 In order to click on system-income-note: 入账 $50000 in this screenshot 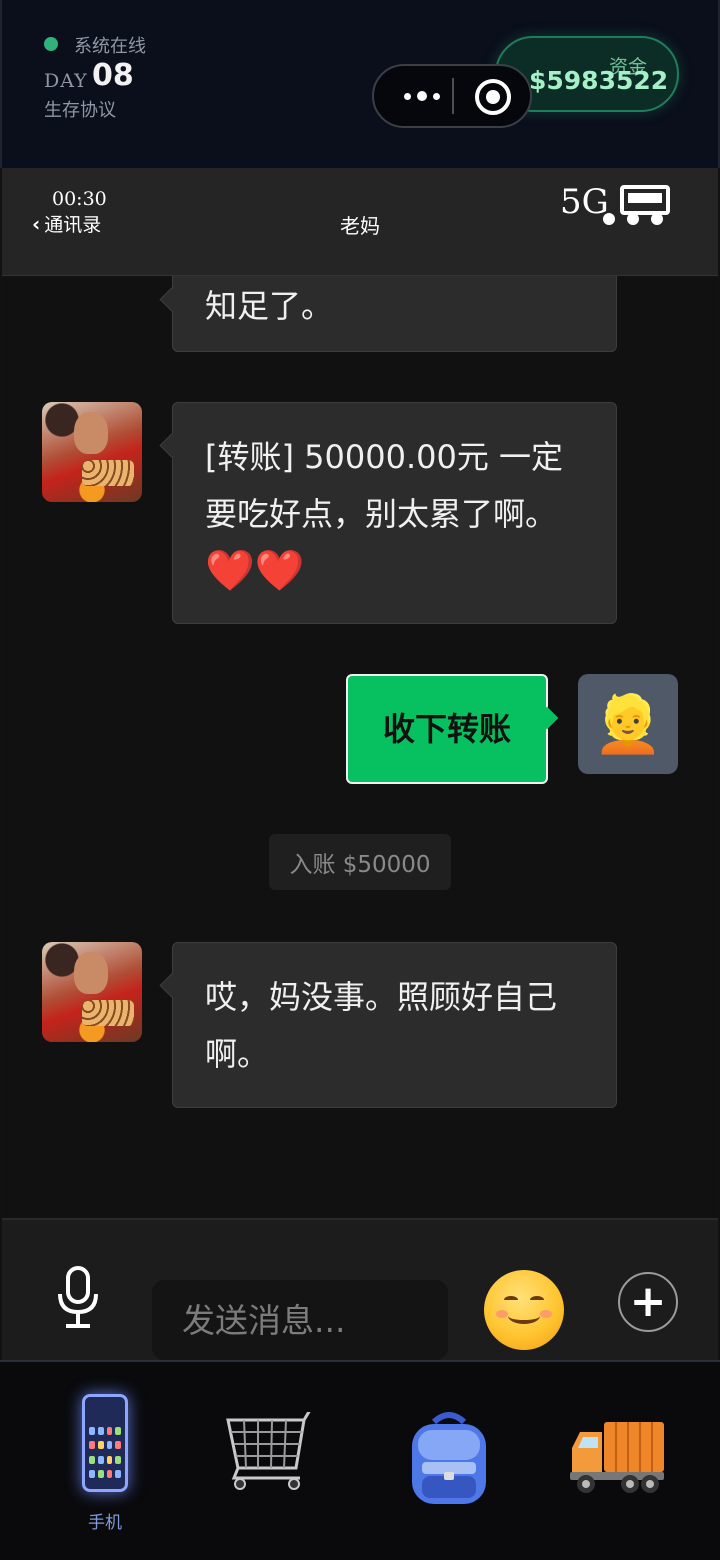, I will do `click(360, 862)`.